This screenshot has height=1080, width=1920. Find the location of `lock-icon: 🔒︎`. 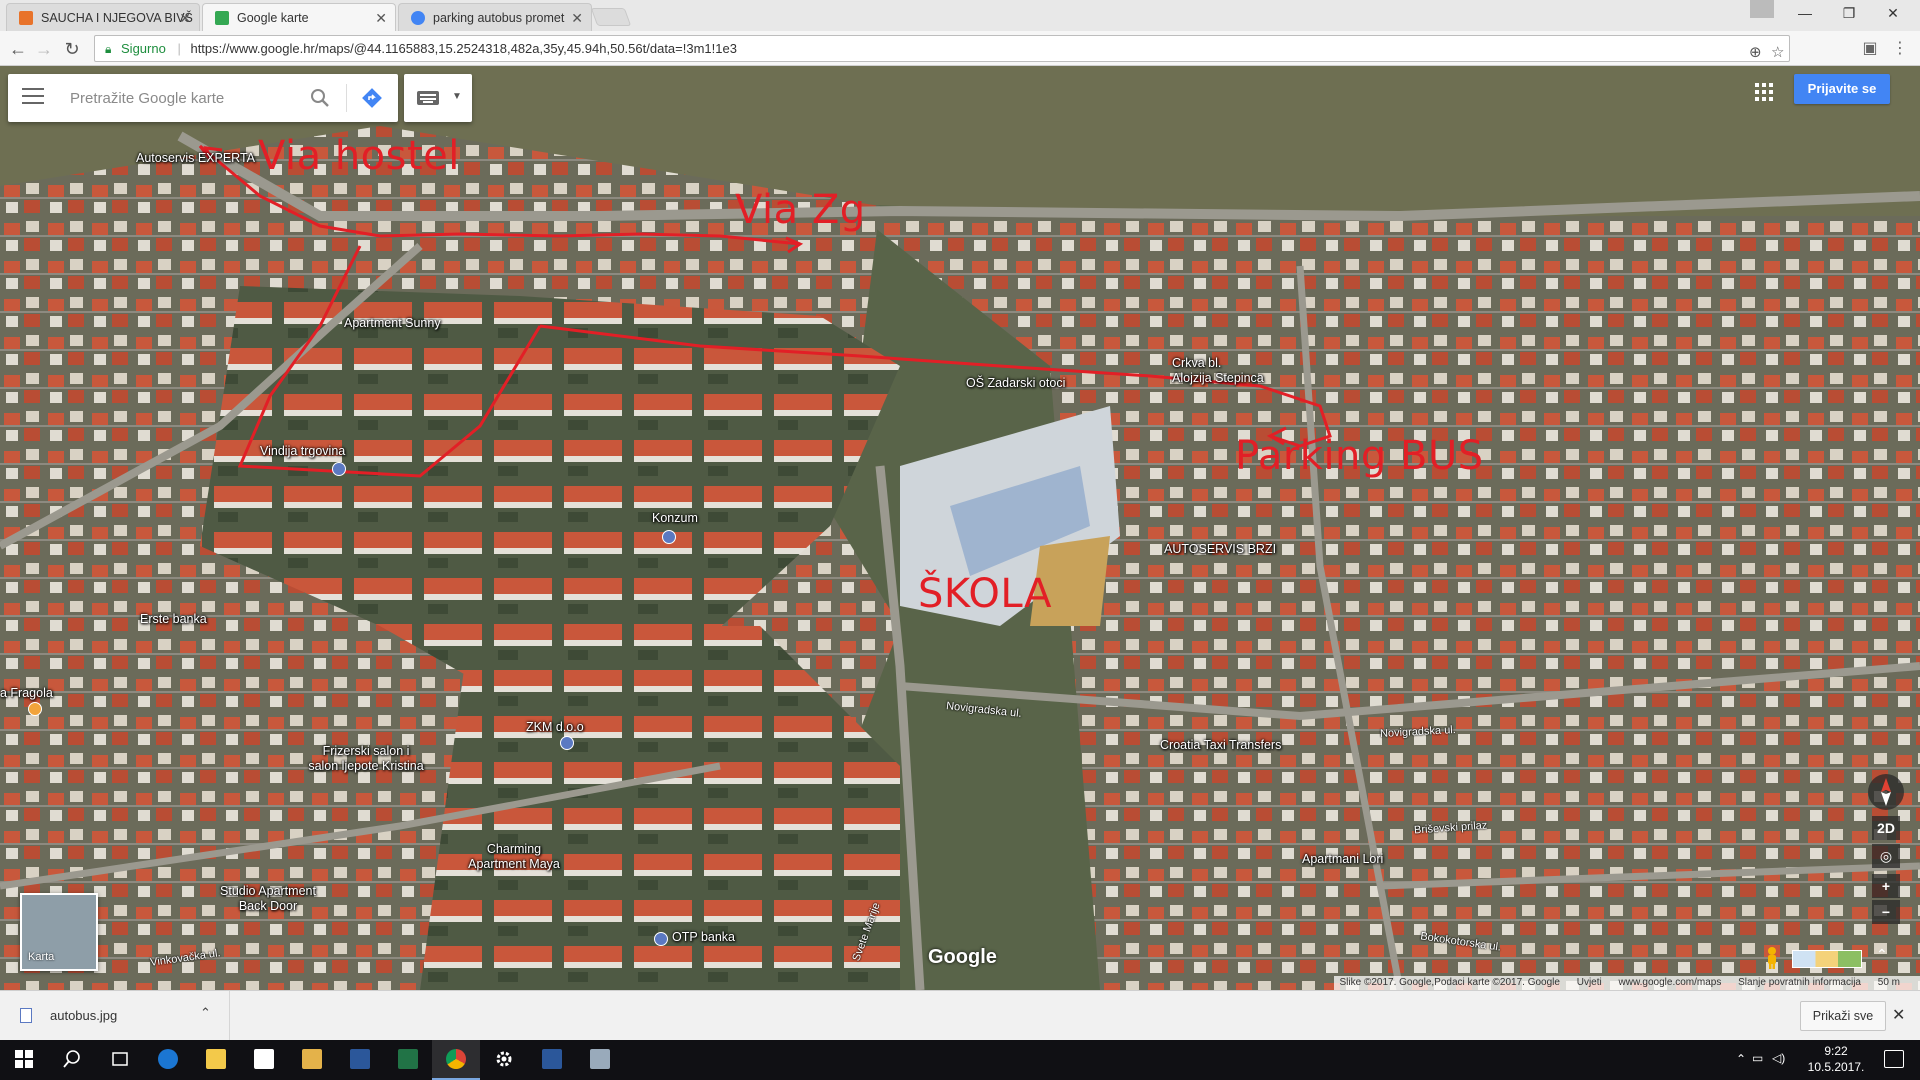

lock-icon: 🔒︎ is located at coordinates (108, 49).